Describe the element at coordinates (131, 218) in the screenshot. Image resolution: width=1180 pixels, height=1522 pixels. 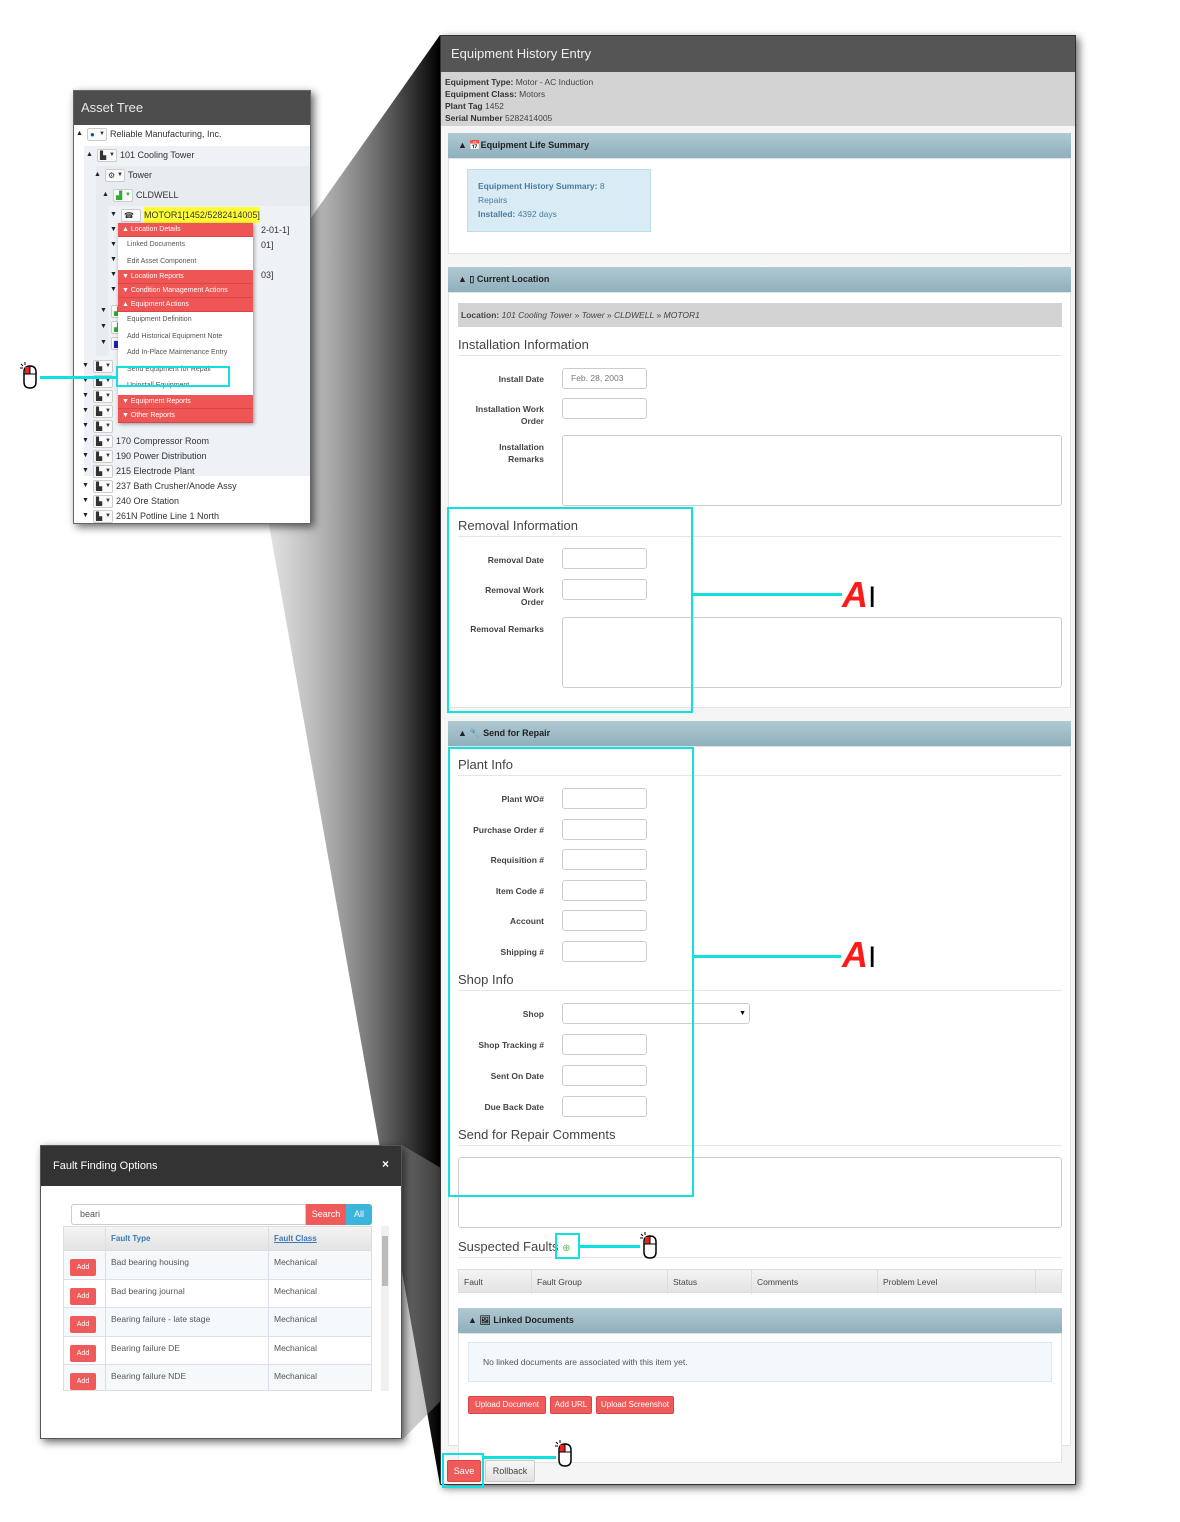
I see `motor-icon: ☎▼` at that location.